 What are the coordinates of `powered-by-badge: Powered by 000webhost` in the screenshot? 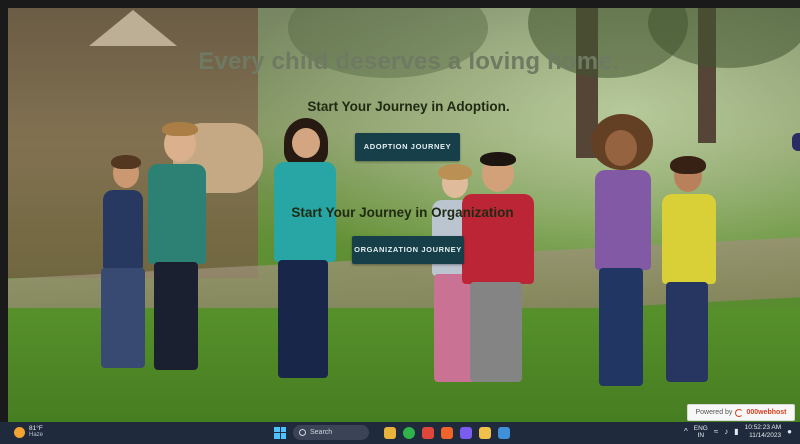 It's located at (741, 412).